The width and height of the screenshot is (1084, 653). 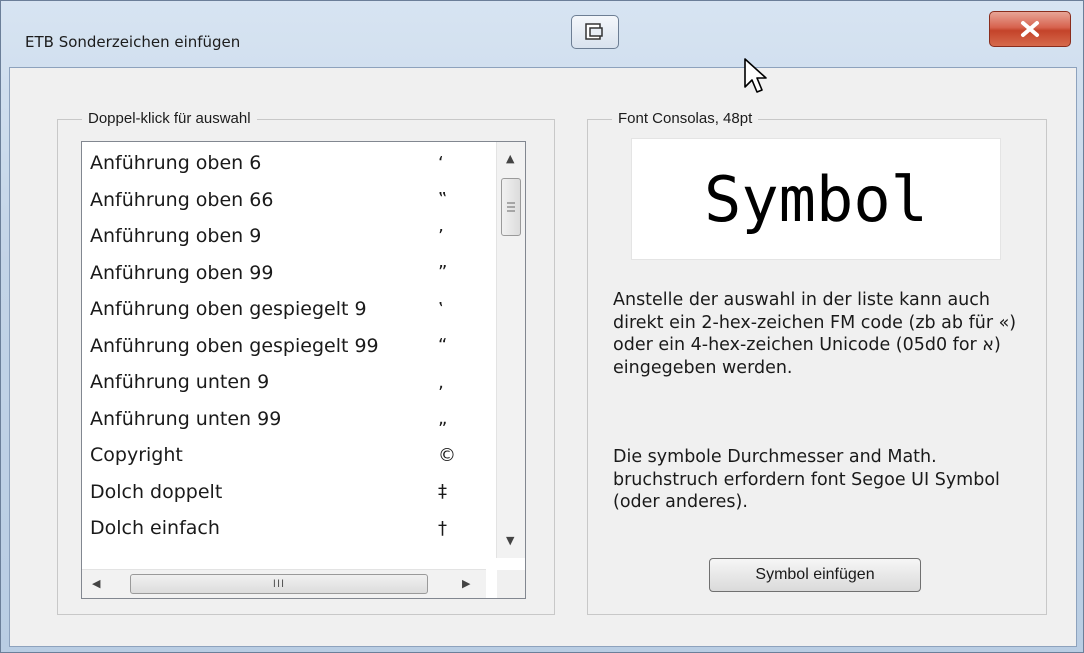 I want to click on list-item-name: Anführung unten 9, so click(x=180, y=382).